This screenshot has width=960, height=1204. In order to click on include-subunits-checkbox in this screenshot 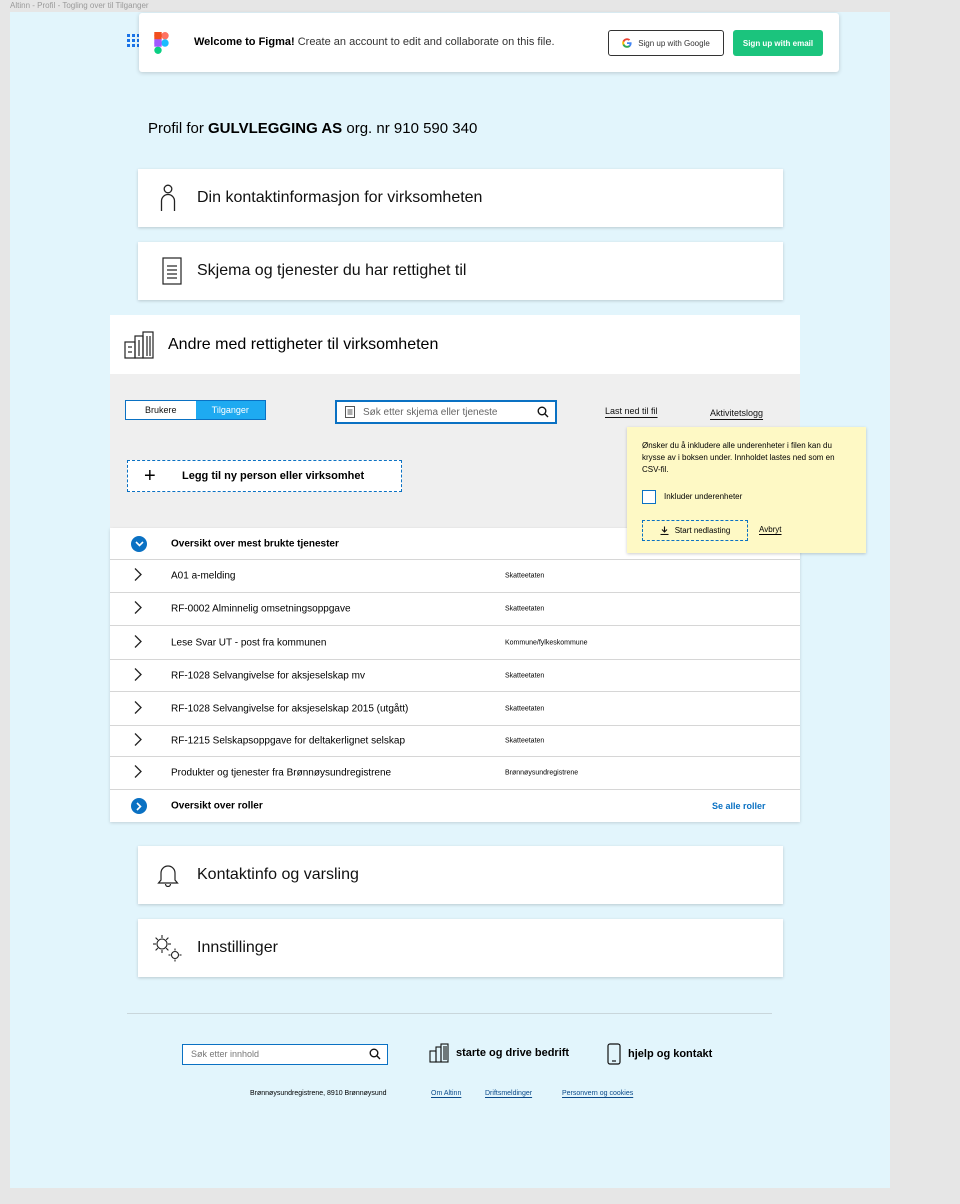, I will do `click(649, 497)`.